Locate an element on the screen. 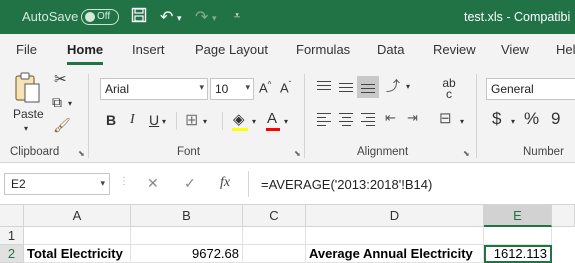 The height and width of the screenshot is (263, 575). decrease-indent-icon: ⇤ is located at coordinates (390, 118).